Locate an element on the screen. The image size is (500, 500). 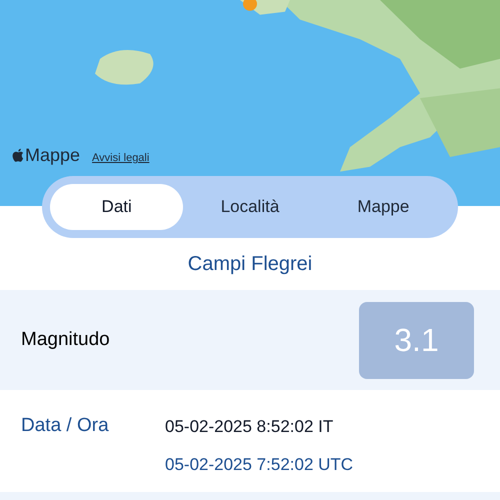
segment-tab: Dati is located at coordinates (117, 207).